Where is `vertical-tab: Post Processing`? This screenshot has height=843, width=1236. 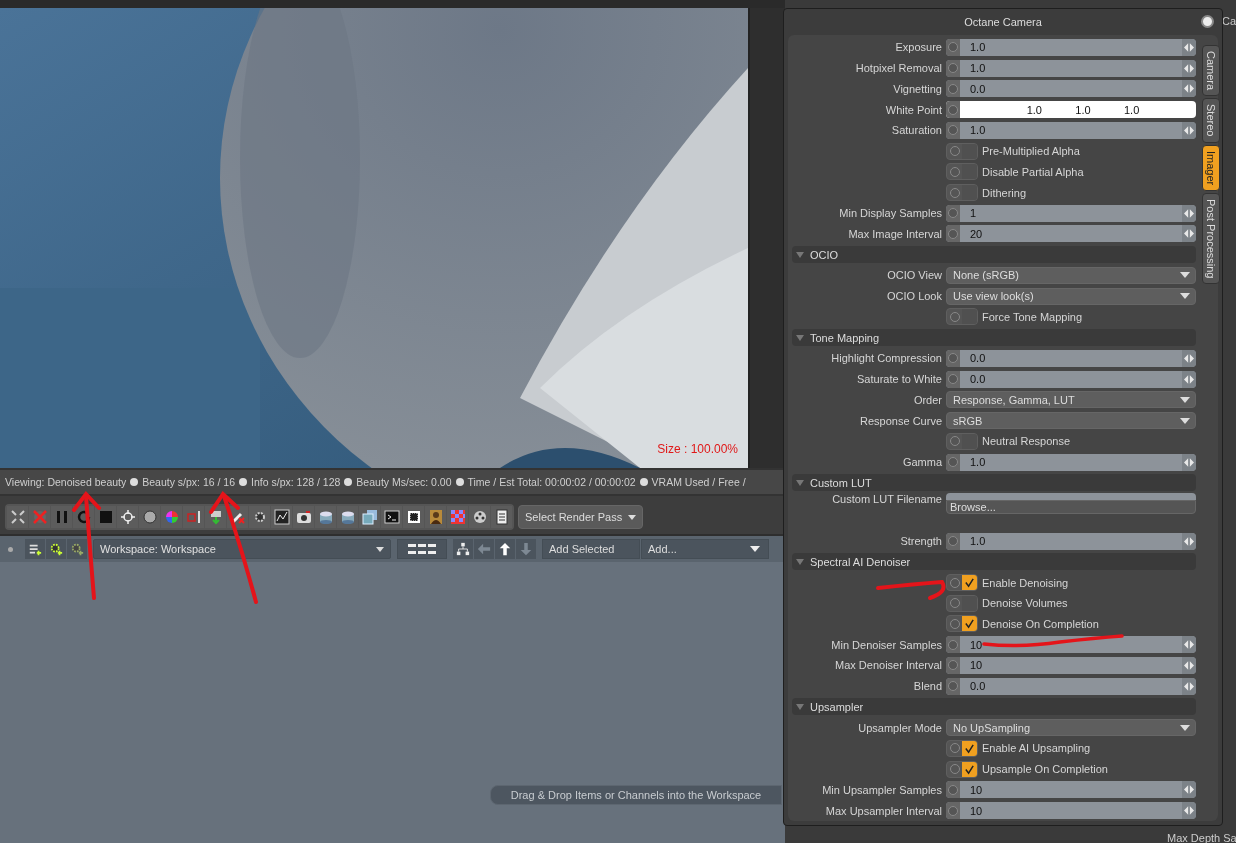 vertical-tab: Post Processing is located at coordinates (1211, 238).